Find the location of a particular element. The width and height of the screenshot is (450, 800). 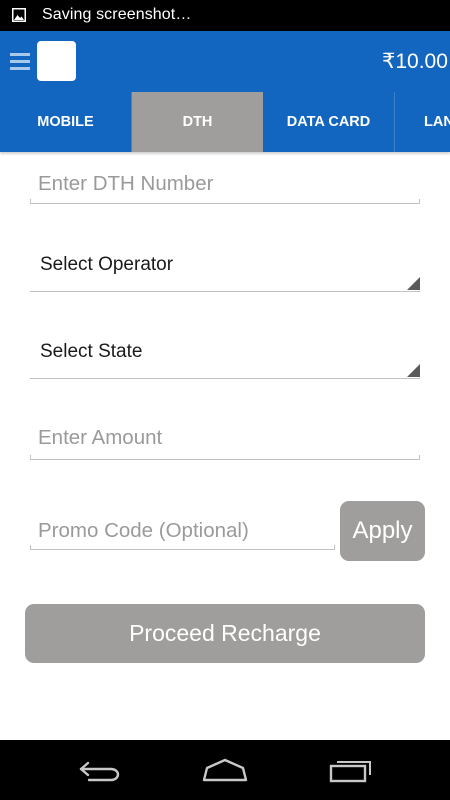

recent-apps-icon is located at coordinates (351, 770).